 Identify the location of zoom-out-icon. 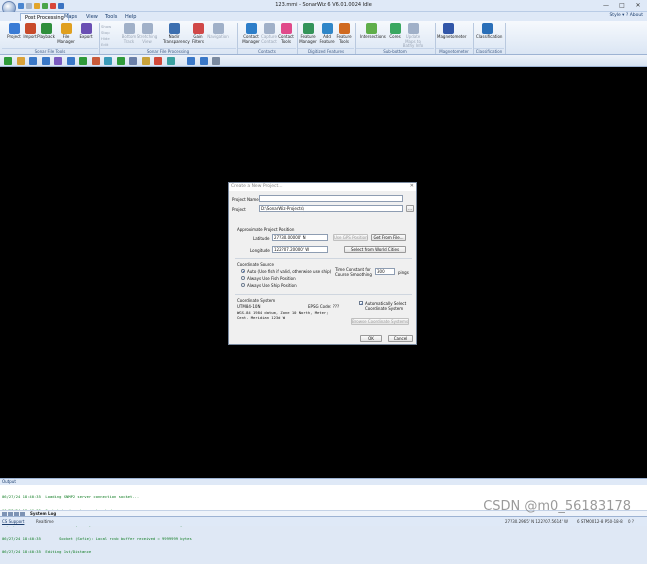
(45, 61).